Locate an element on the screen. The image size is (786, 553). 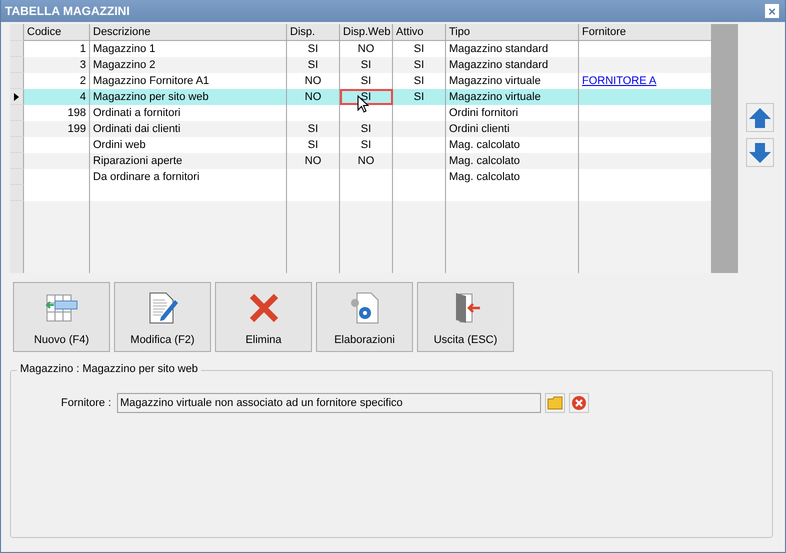
toolbar-button: Nuovo (F4) is located at coordinates (61, 317).